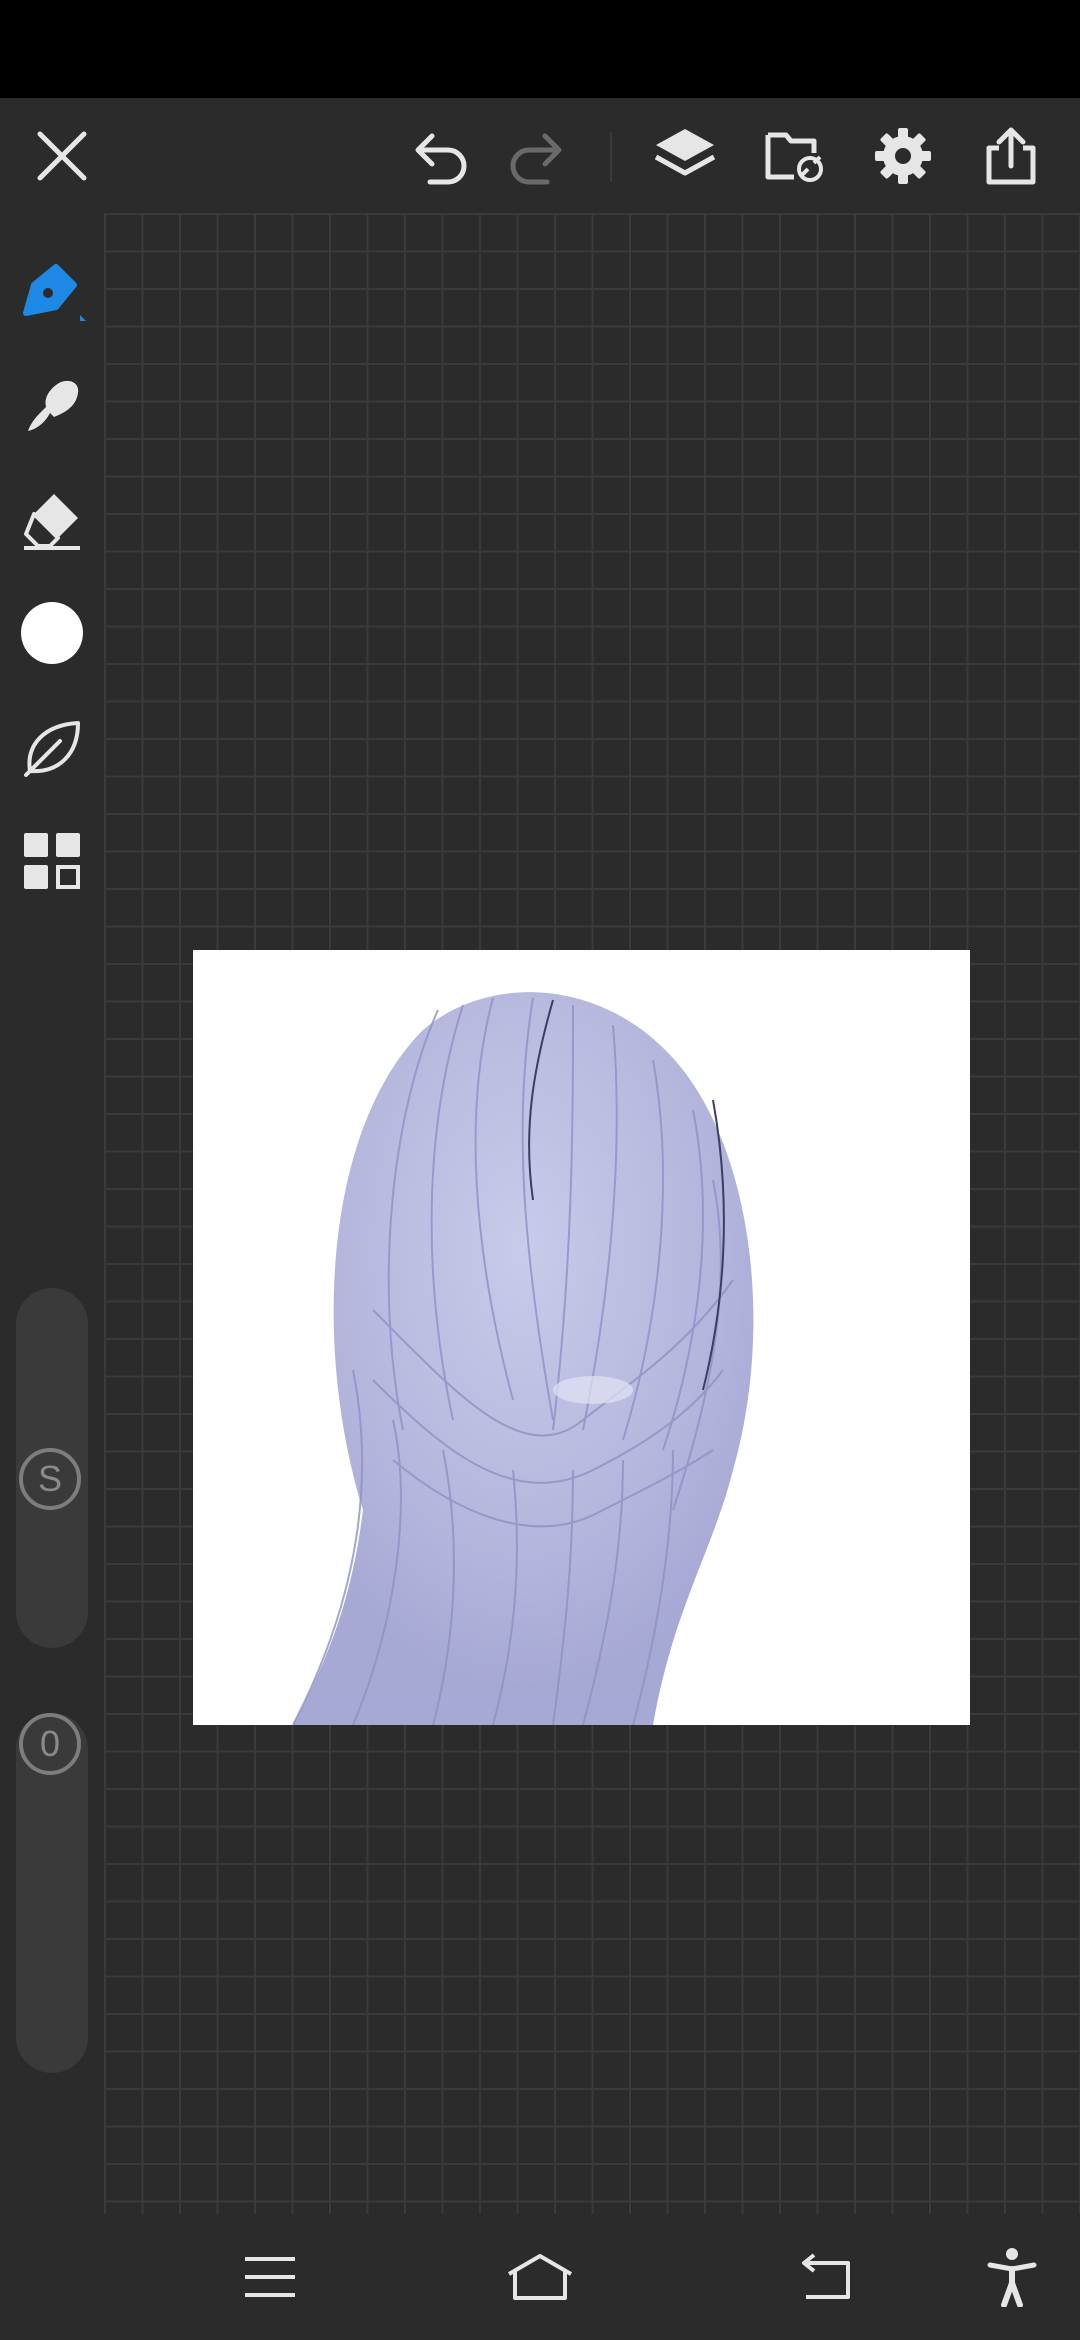 This screenshot has height=2340, width=1080. I want to click on export-button, so click(1011, 155).